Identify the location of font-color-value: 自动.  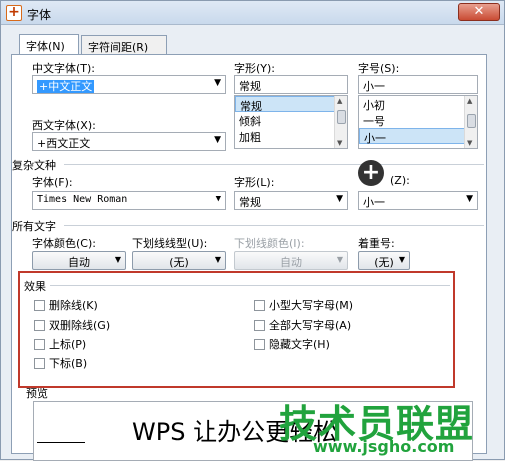
(79, 262).